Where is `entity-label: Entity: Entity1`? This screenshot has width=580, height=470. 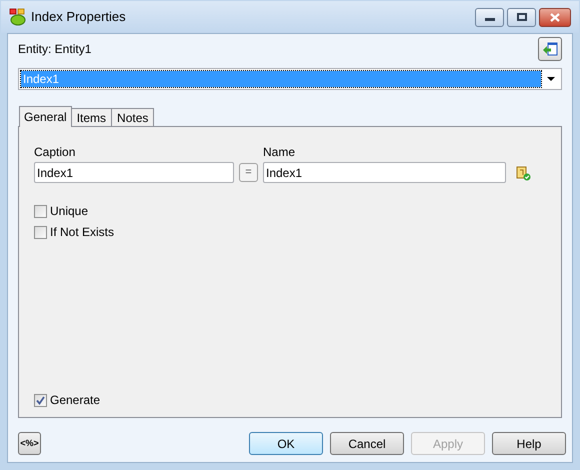 entity-label: Entity: Entity1 is located at coordinates (55, 49).